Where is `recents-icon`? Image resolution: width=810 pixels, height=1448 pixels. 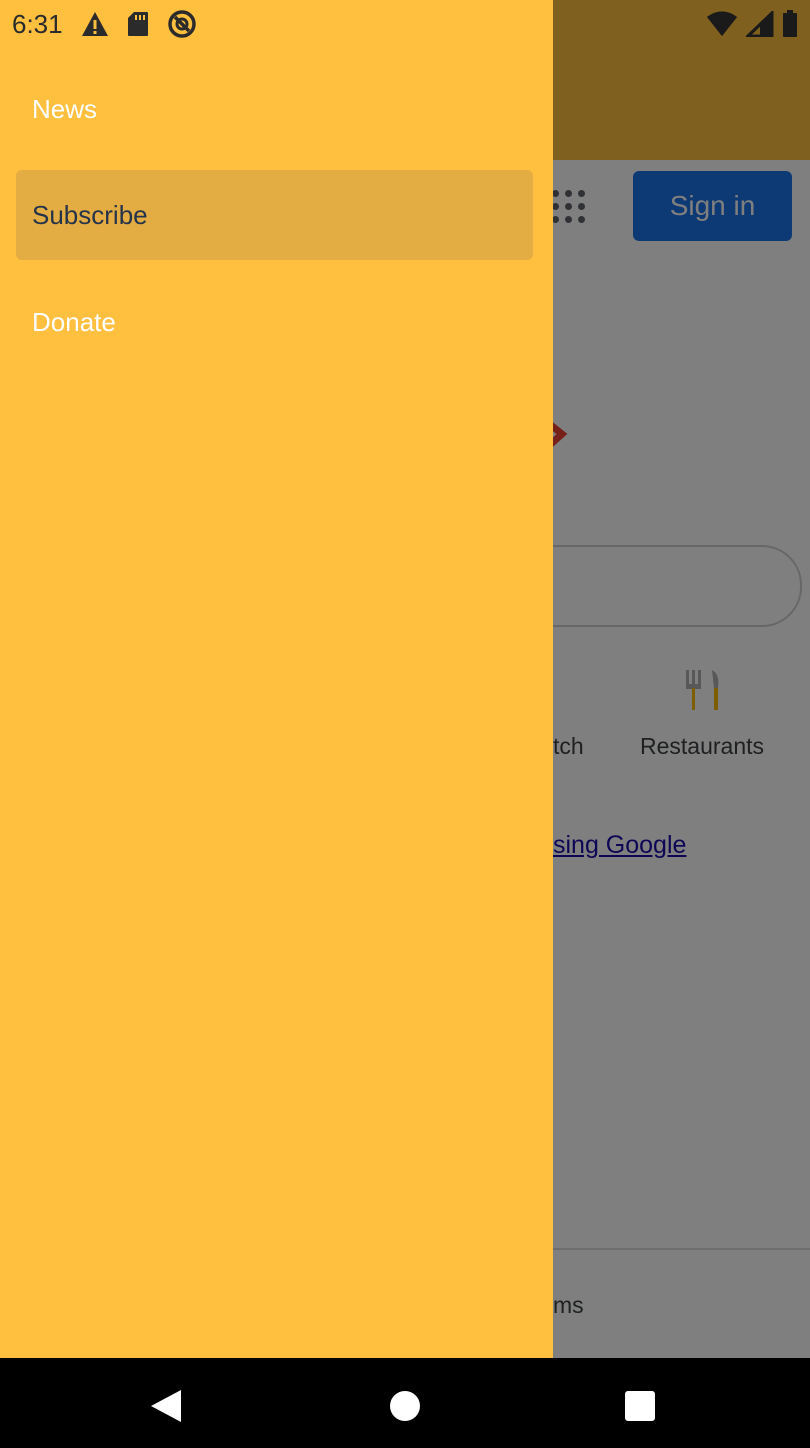 recents-icon is located at coordinates (640, 1406).